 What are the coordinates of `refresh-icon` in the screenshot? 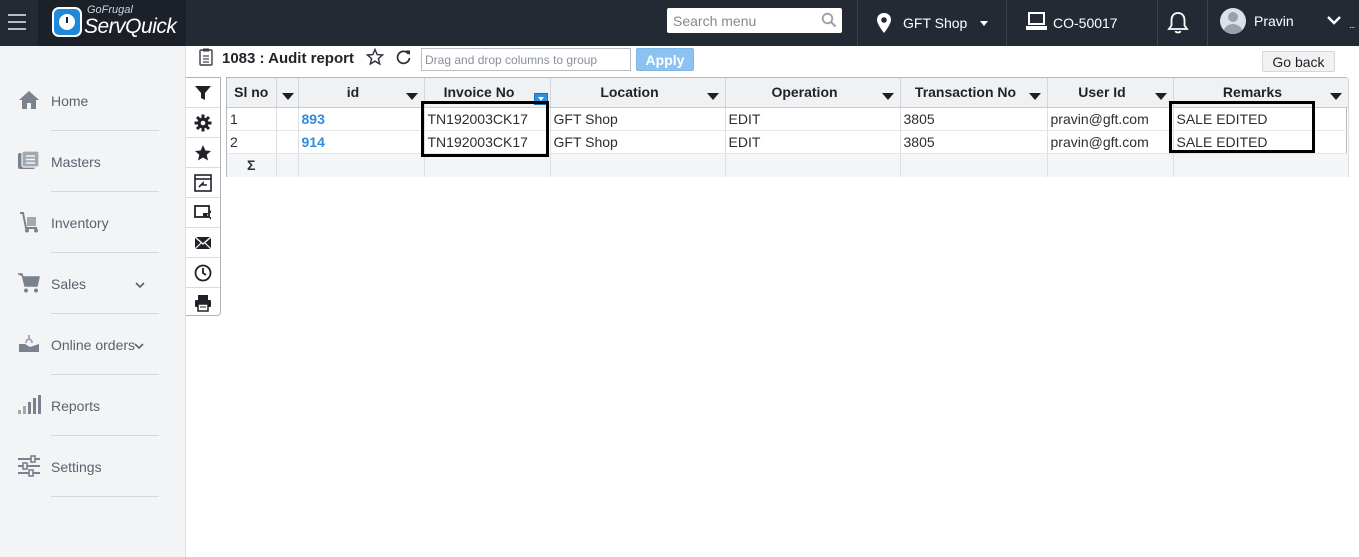 It's located at (403, 57).